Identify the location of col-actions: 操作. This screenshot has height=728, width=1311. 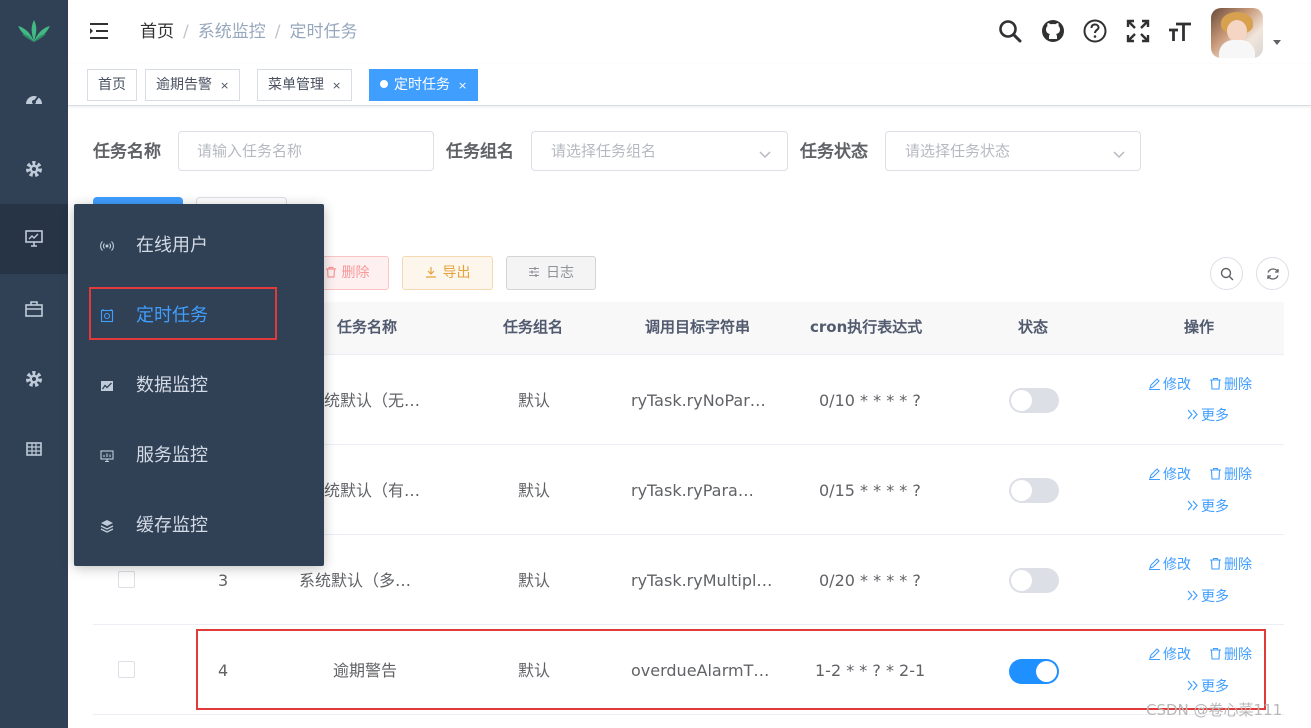
(1199, 327).